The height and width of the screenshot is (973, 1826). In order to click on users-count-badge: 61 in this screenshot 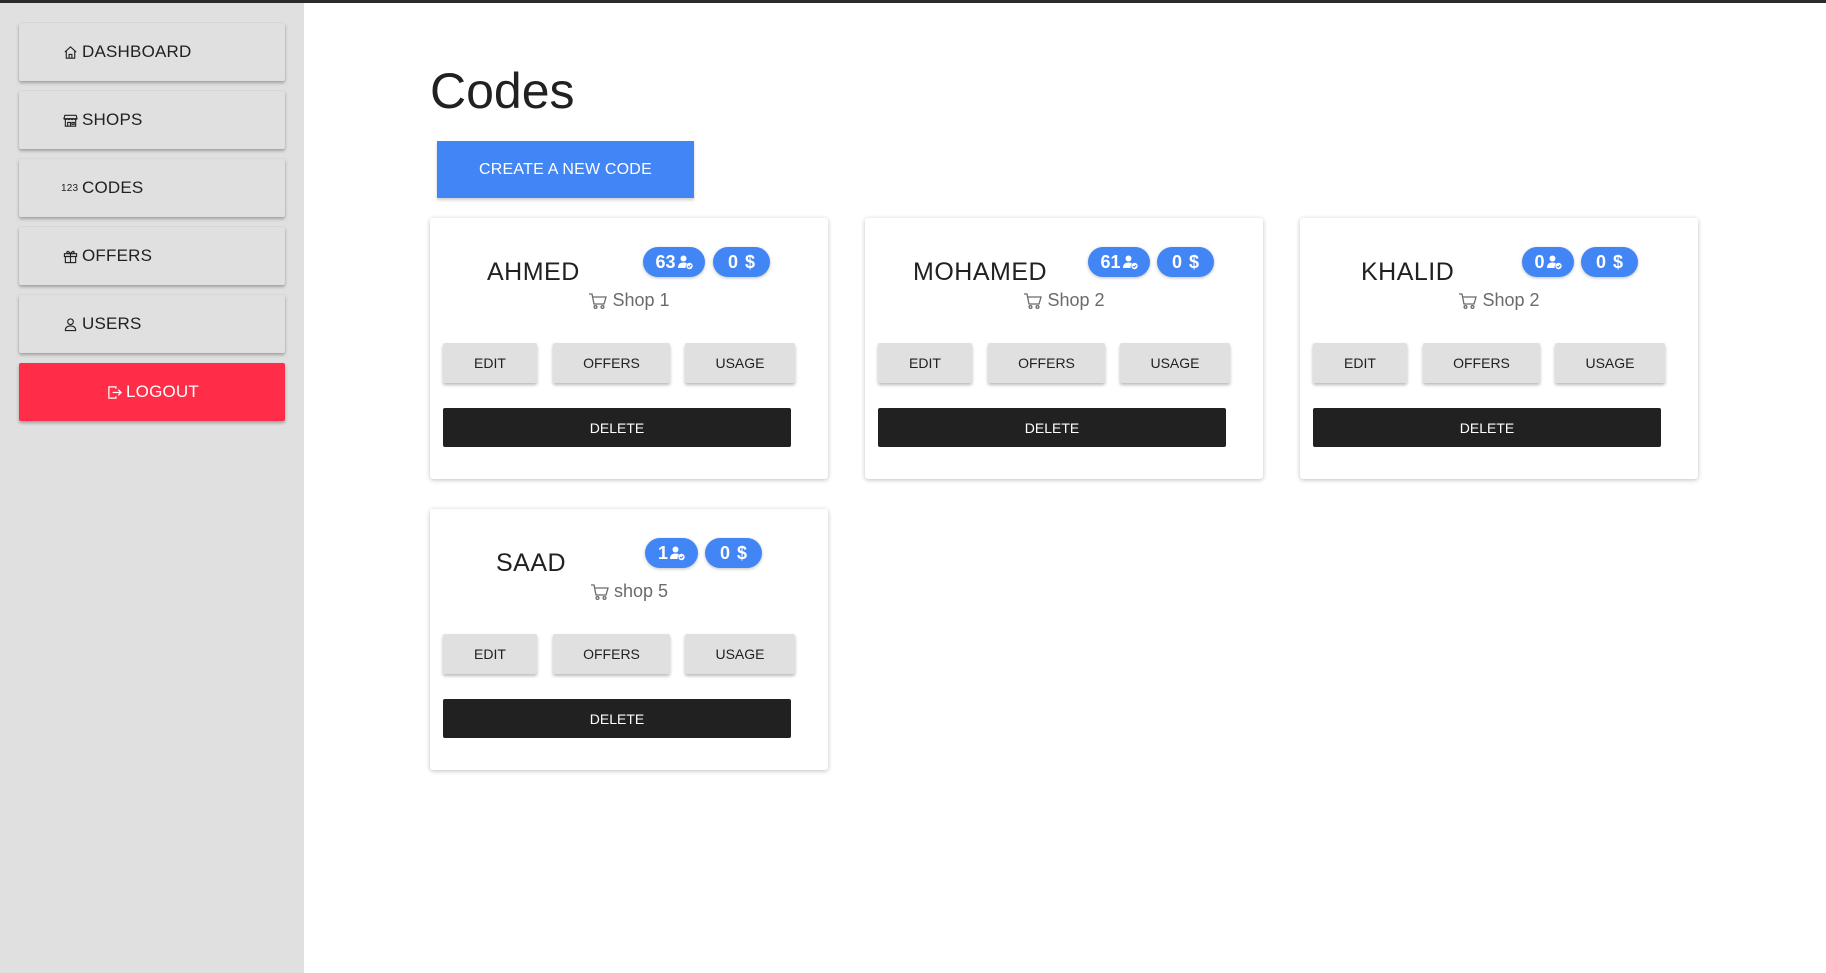, I will do `click(1119, 262)`.